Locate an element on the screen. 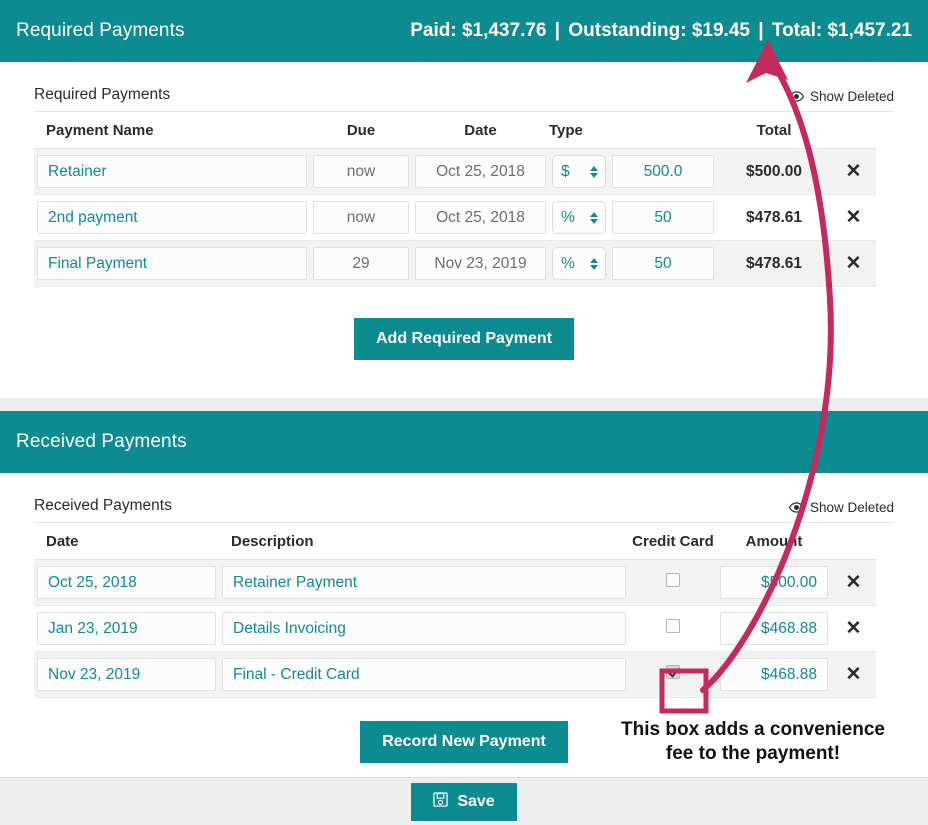  outstanding-value: $19.45 is located at coordinates (720, 30).